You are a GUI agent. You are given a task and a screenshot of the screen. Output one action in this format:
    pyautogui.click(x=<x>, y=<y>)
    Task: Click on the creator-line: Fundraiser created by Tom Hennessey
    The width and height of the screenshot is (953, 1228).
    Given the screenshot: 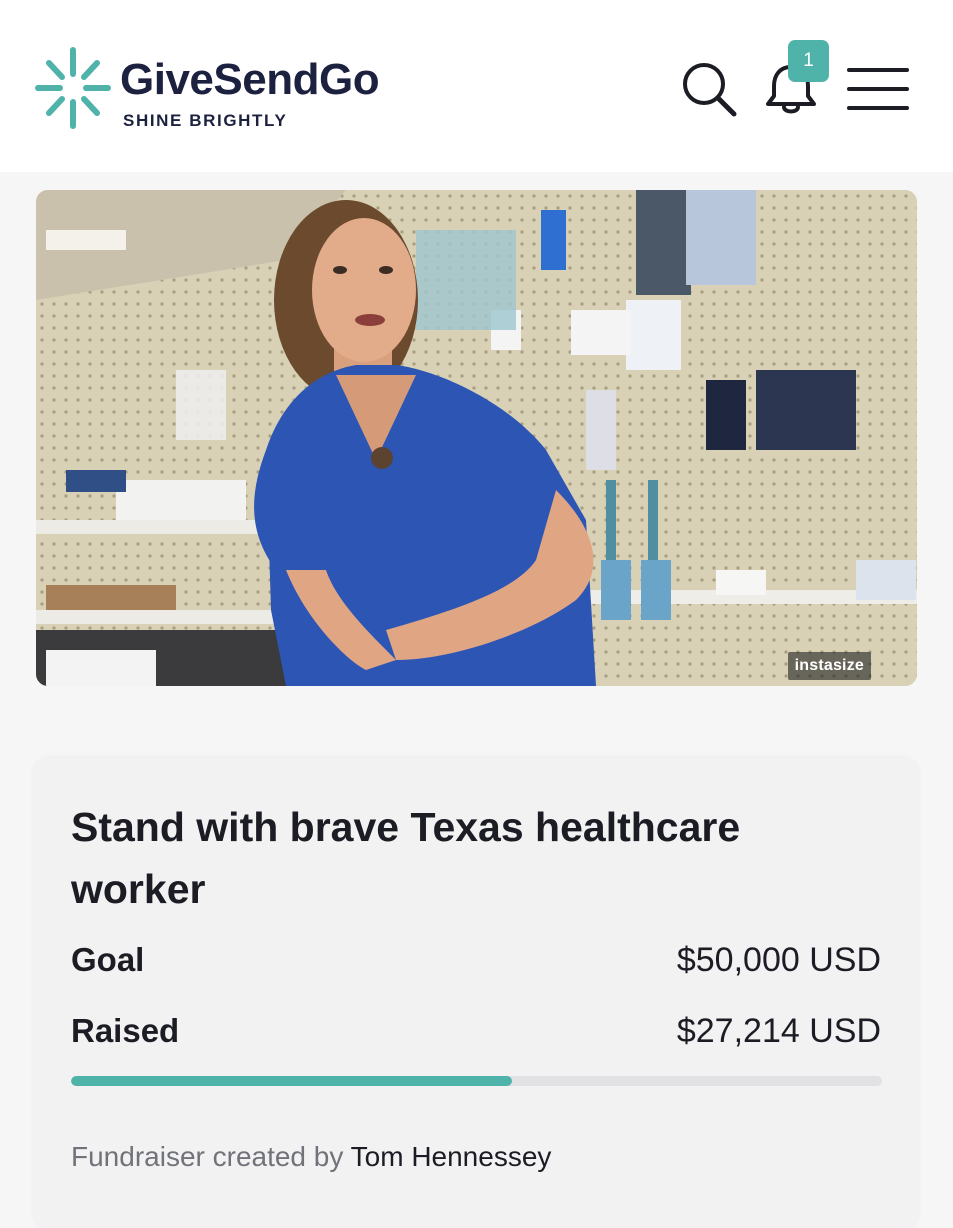 What is the action you would take?
    pyautogui.click(x=311, y=1157)
    